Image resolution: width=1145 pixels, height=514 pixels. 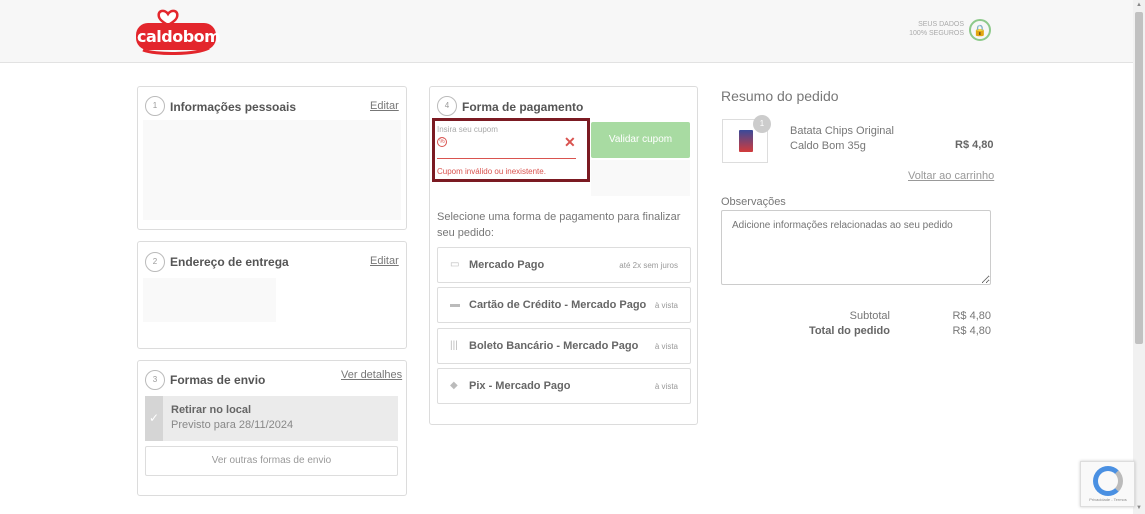 What do you see at coordinates (753, 202) in the screenshot?
I see `observations-label: Observações` at bounding box center [753, 202].